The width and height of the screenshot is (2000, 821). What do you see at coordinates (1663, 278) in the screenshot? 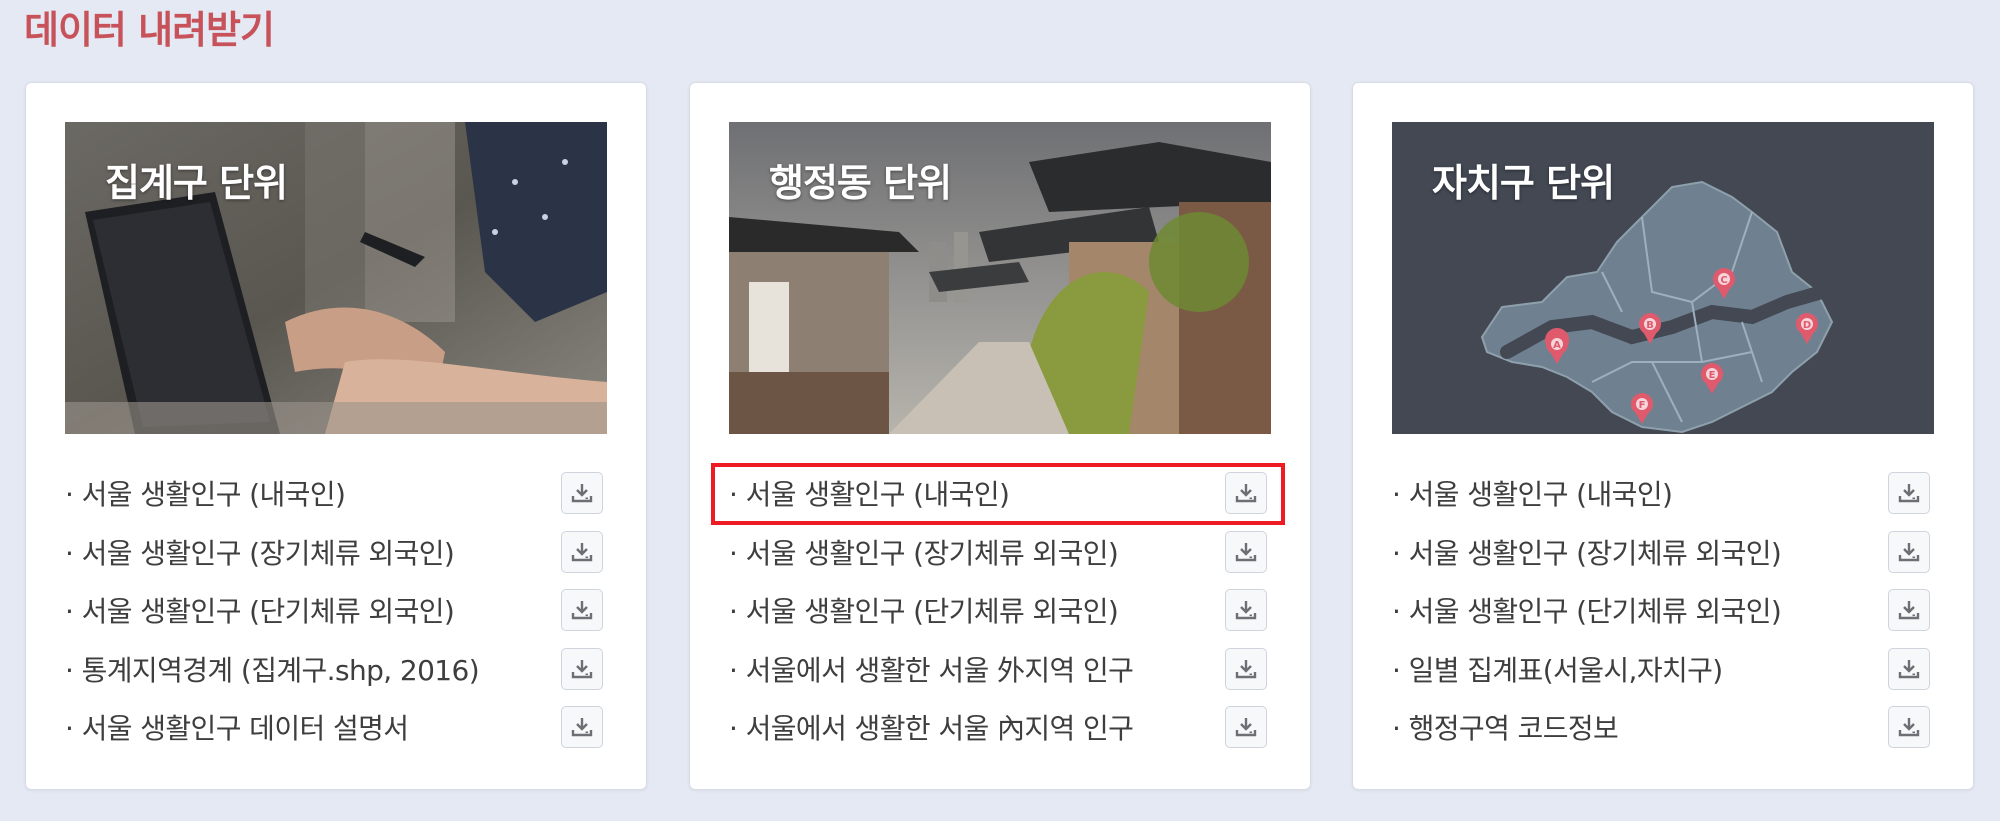
I see `seoul-district-map: A B C D E F 자치구 단위` at bounding box center [1663, 278].